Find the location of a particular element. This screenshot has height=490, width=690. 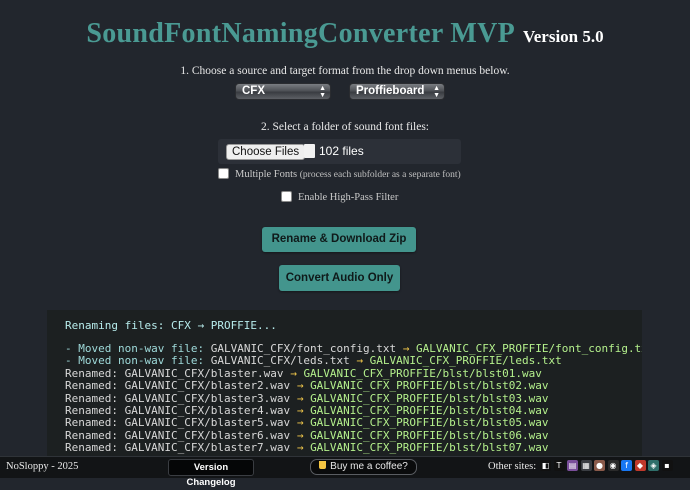

multiple-fonts-label: Multiple Fonts is located at coordinates (266, 174).